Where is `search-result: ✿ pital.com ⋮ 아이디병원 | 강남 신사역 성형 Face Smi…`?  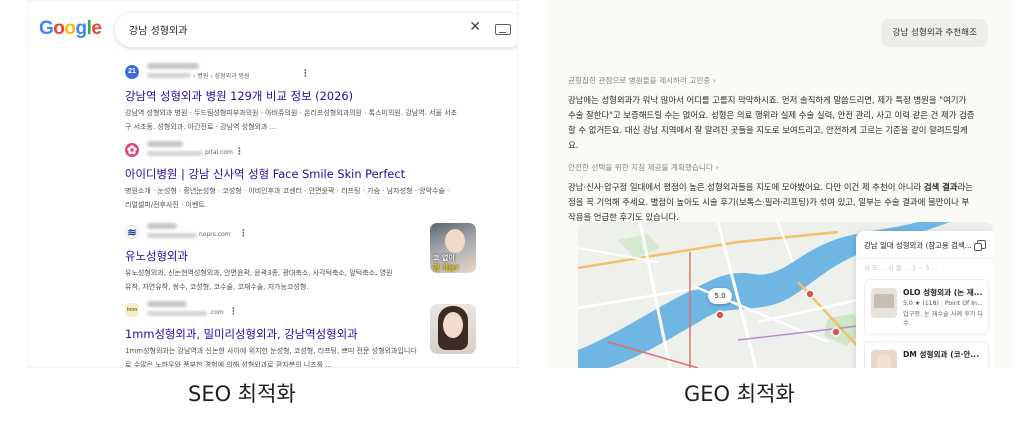
search-result: ✿ pital.com ⋮ 아이디병원 | 강남 신사역 성형 Face Smi… is located at coordinates (317, 176).